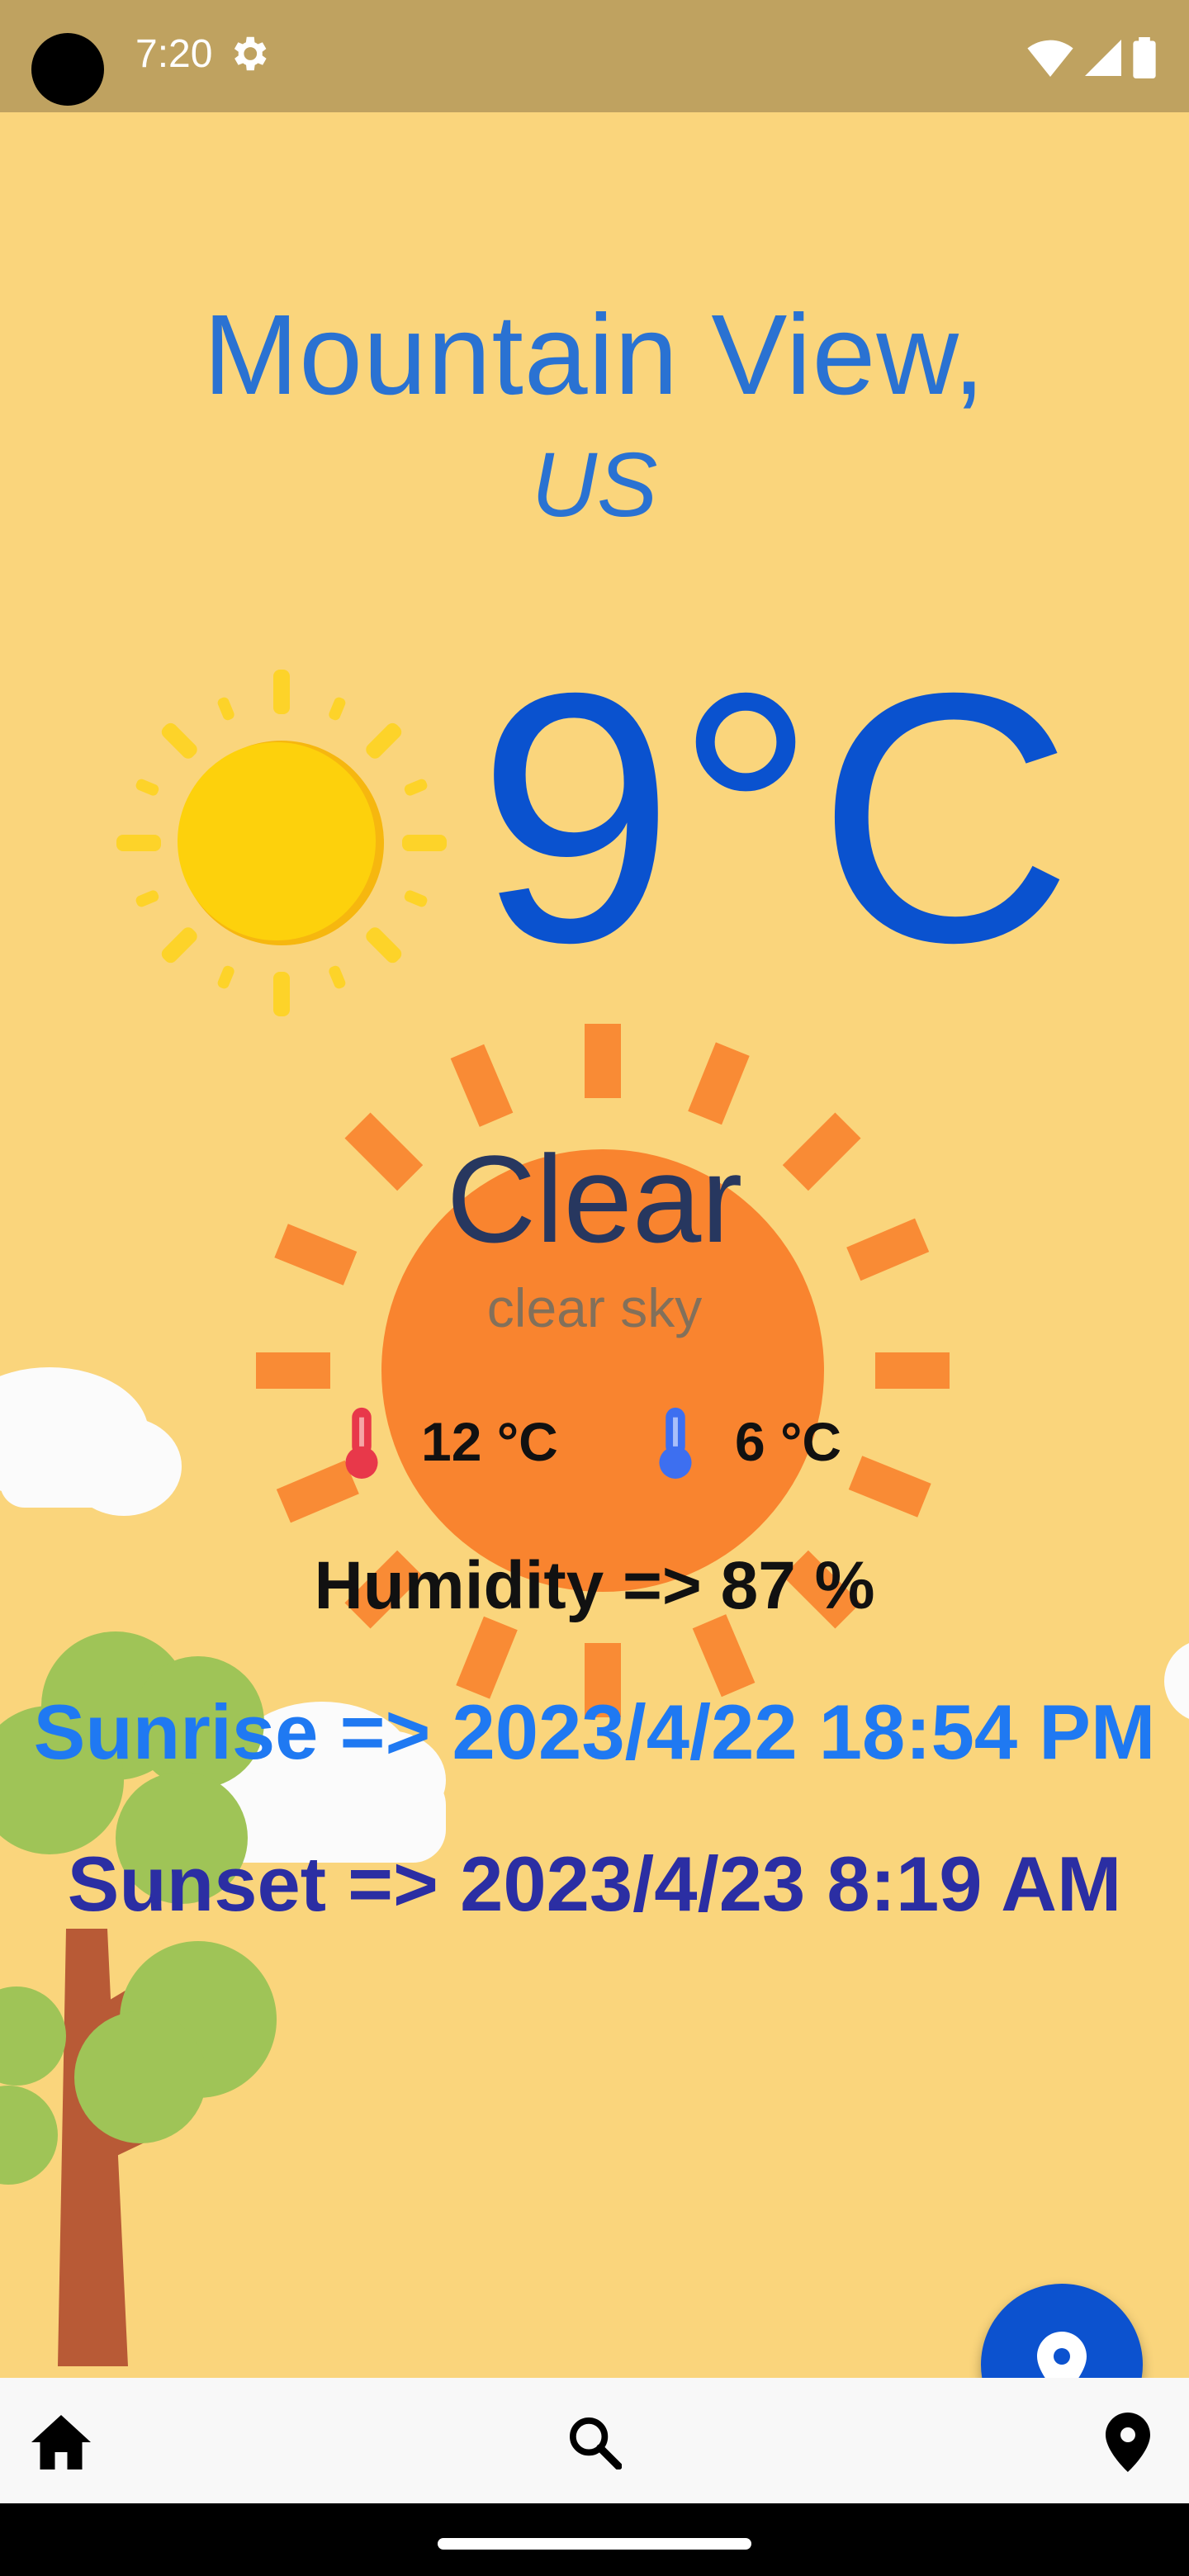  What do you see at coordinates (361, 1443) in the screenshot?
I see `thermometer-hot-icon` at bounding box center [361, 1443].